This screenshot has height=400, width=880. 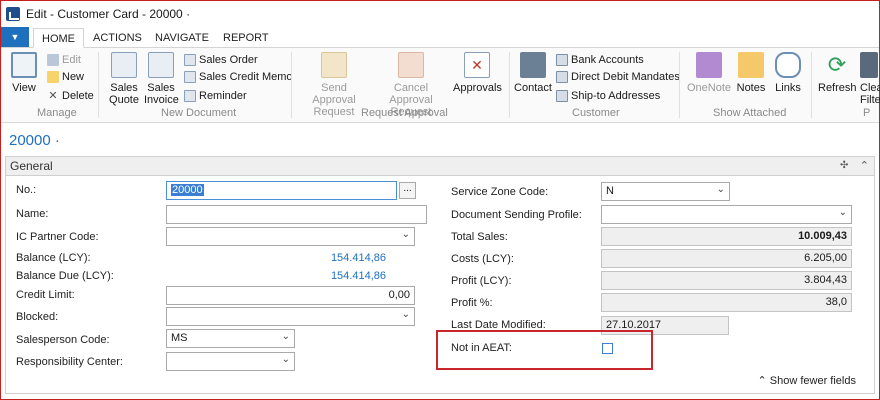 I want to click on group-label-manage: Manage, so click(x=57, y=113).